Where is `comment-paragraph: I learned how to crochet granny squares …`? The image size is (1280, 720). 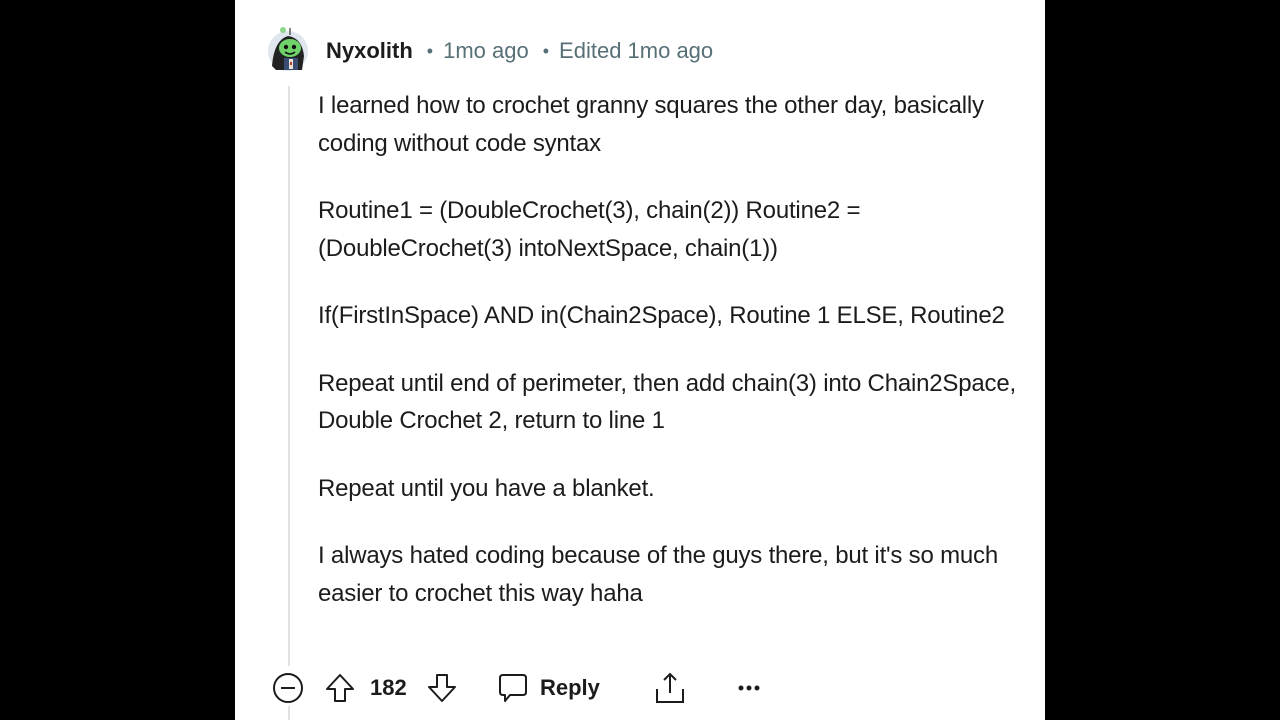 comment-paragraph: I learned how to crochet granny squares … is located at coordinates (651, 124).